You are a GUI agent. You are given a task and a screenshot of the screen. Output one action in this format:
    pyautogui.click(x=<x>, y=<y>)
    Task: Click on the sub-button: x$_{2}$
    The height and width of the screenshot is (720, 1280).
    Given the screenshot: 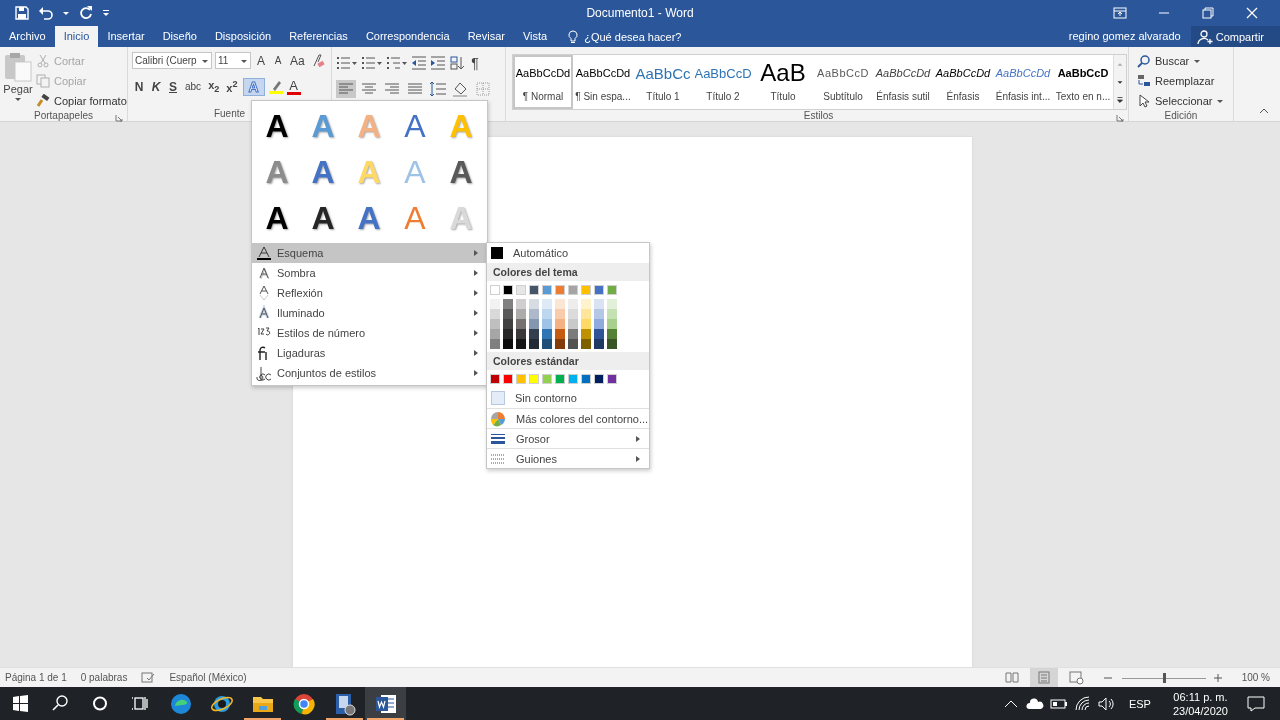 What is the action you would take?
    pyautogui.click(x=214, y=86)
    